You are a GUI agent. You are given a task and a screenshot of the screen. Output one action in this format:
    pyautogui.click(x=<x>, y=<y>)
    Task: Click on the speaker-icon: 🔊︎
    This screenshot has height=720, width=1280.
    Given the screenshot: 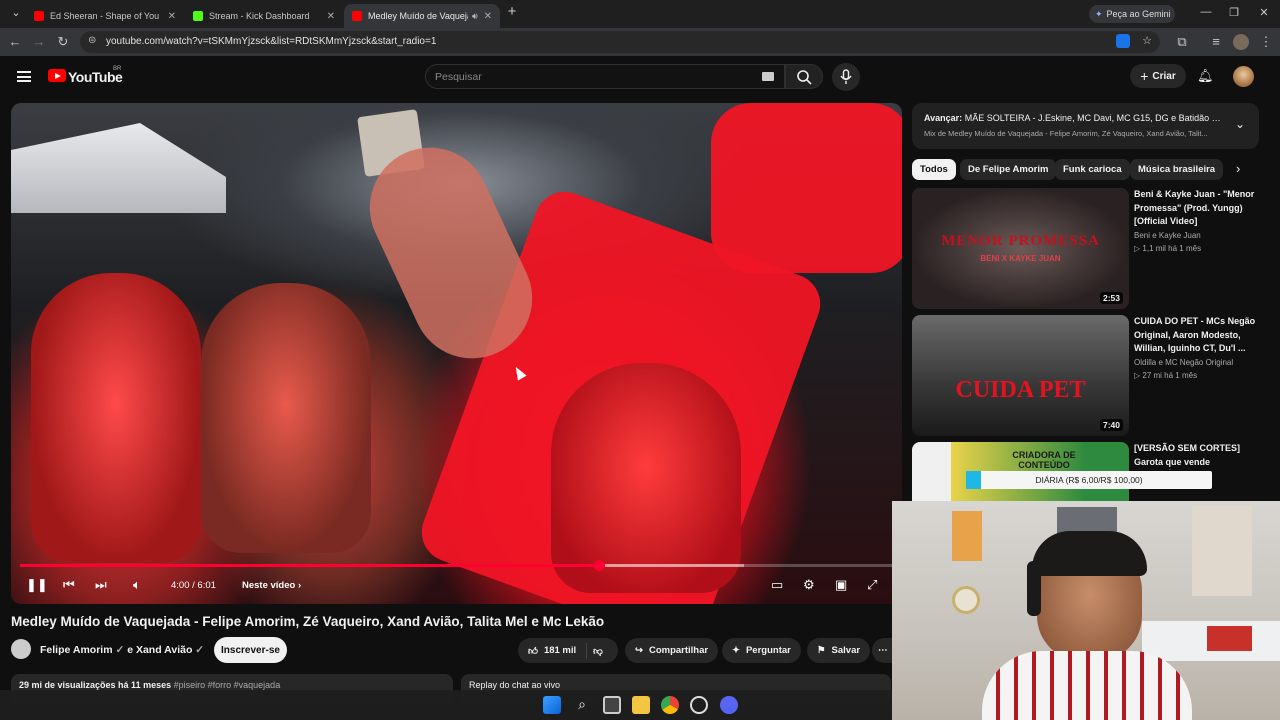 What is the action you would take?
    pyautogui.click(x=475, y=16)
    